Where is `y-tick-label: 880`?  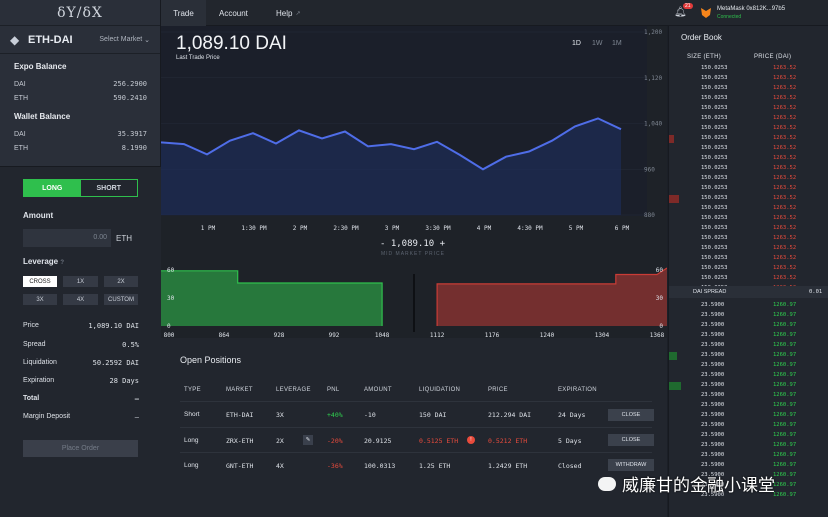
y-tick-label: 880 is located at coordinates (649, 215).